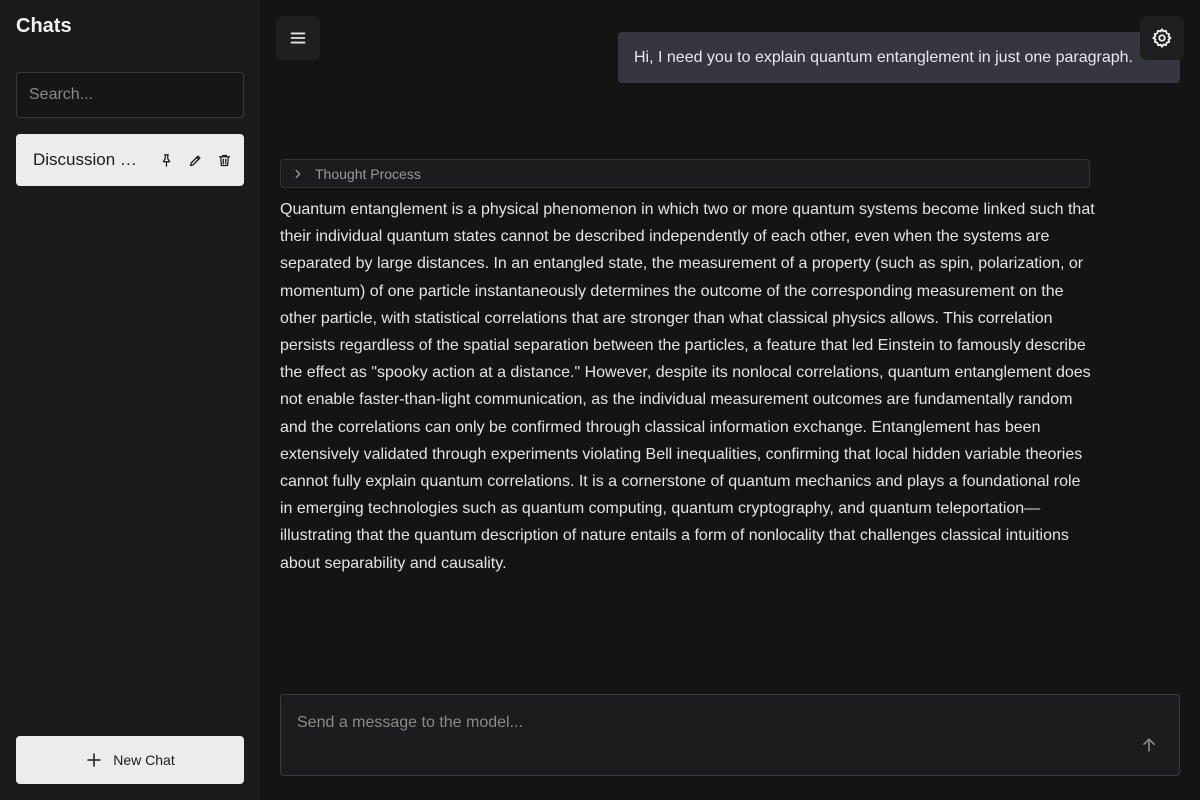 The height and width of the screenshot is (800, 1200). What do you see at coordinates (368, 173) in the screenshot?
I see `thought-process-label: Thought Process` at bounding box center [368, 173].